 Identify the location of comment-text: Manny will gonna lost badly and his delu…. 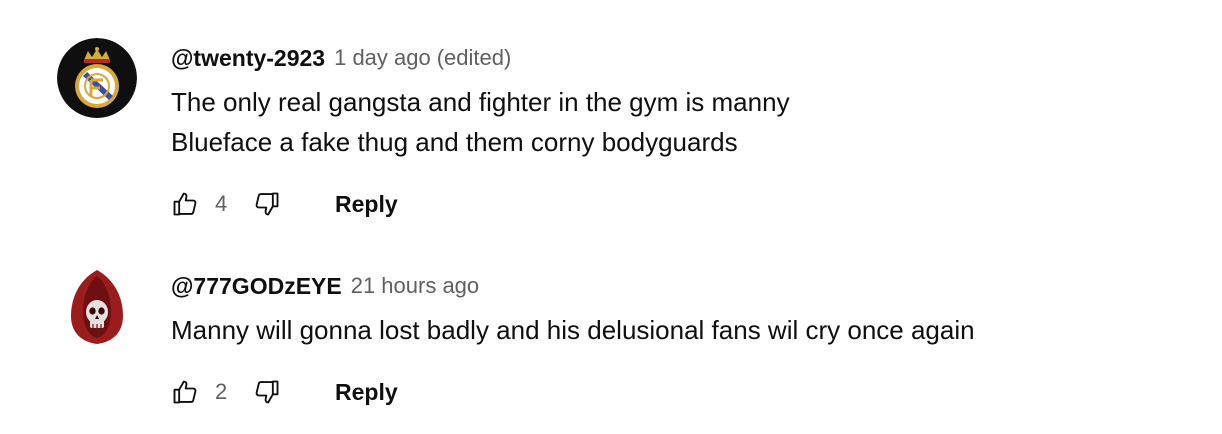
(696, 330).